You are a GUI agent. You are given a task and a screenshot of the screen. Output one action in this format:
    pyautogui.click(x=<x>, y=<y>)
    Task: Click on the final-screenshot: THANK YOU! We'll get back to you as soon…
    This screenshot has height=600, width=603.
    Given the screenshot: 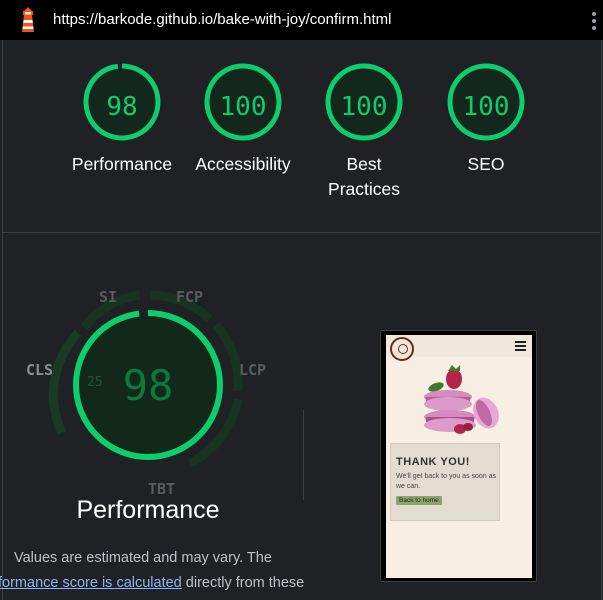 What is the action you would take?
    pyautogui.click(x=458, y=456)
    